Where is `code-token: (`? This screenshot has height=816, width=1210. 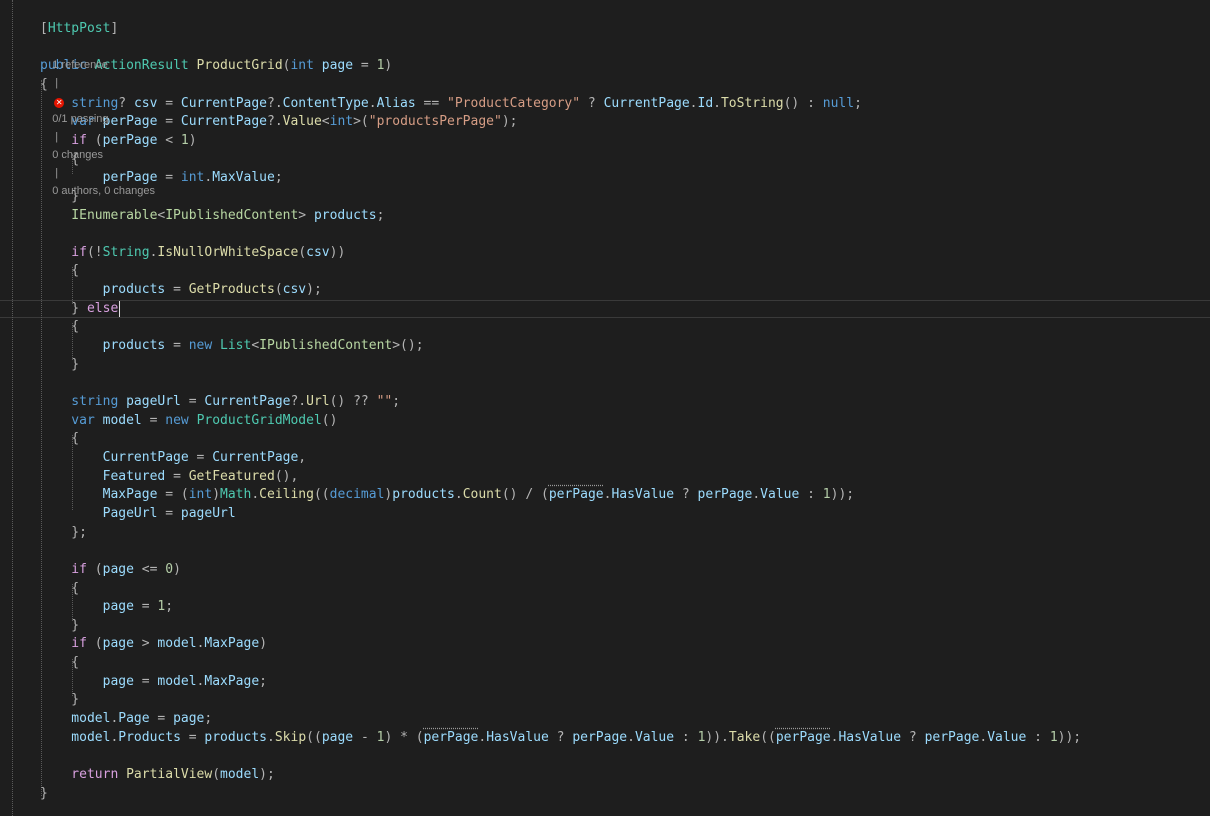 code-token: ( is located at coordinates (216, 774).